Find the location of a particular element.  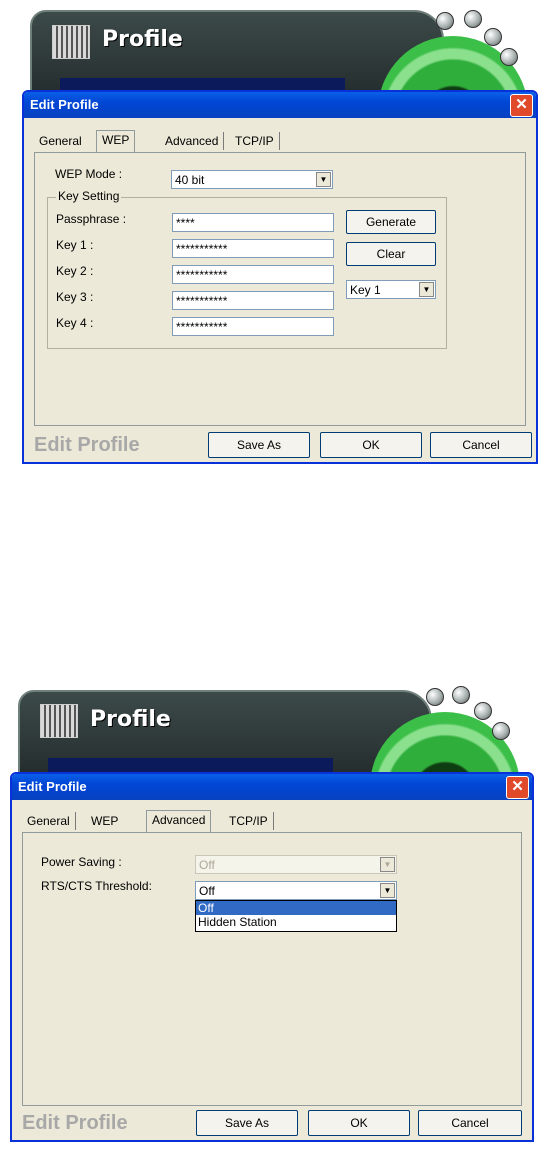

wep-mode-value: 40 bit is located at coordinates (190, 180).